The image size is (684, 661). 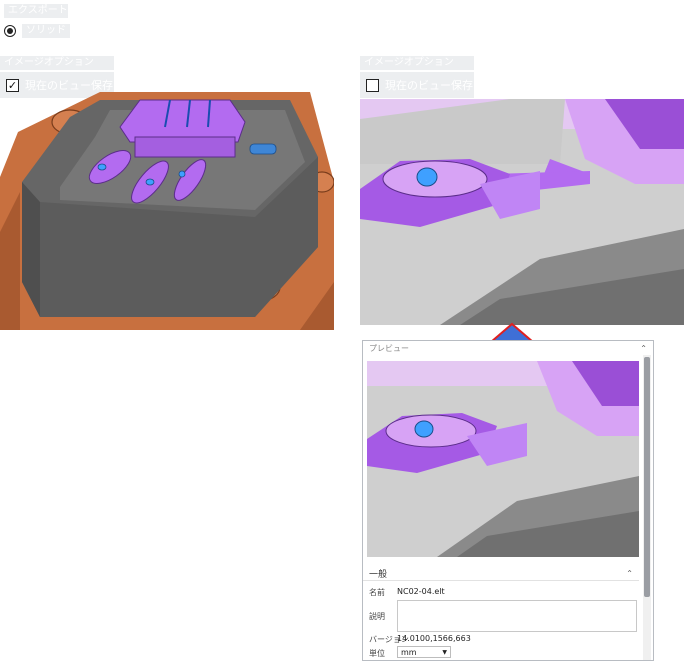 I want to click on description-field, so click(x=517, y=616).